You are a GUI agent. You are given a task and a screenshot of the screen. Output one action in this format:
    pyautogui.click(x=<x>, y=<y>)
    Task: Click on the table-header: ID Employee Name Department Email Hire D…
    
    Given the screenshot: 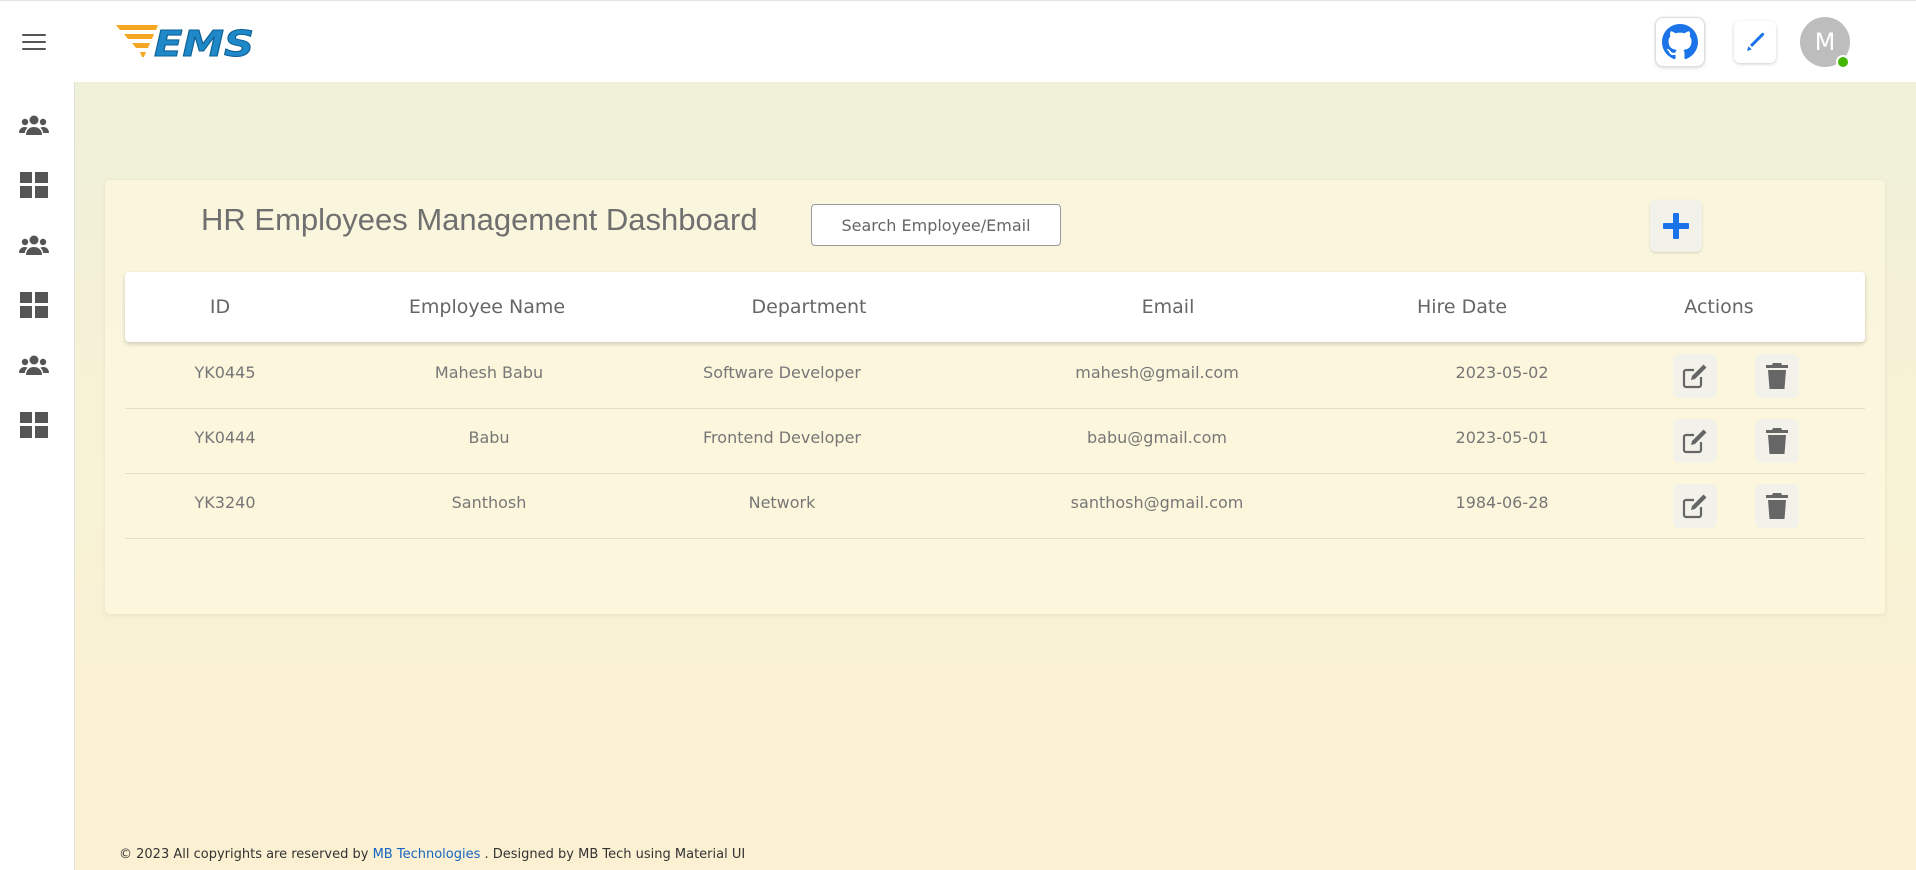 What is the action you would take?
    pyautogui.click(x=995, y=307)
    